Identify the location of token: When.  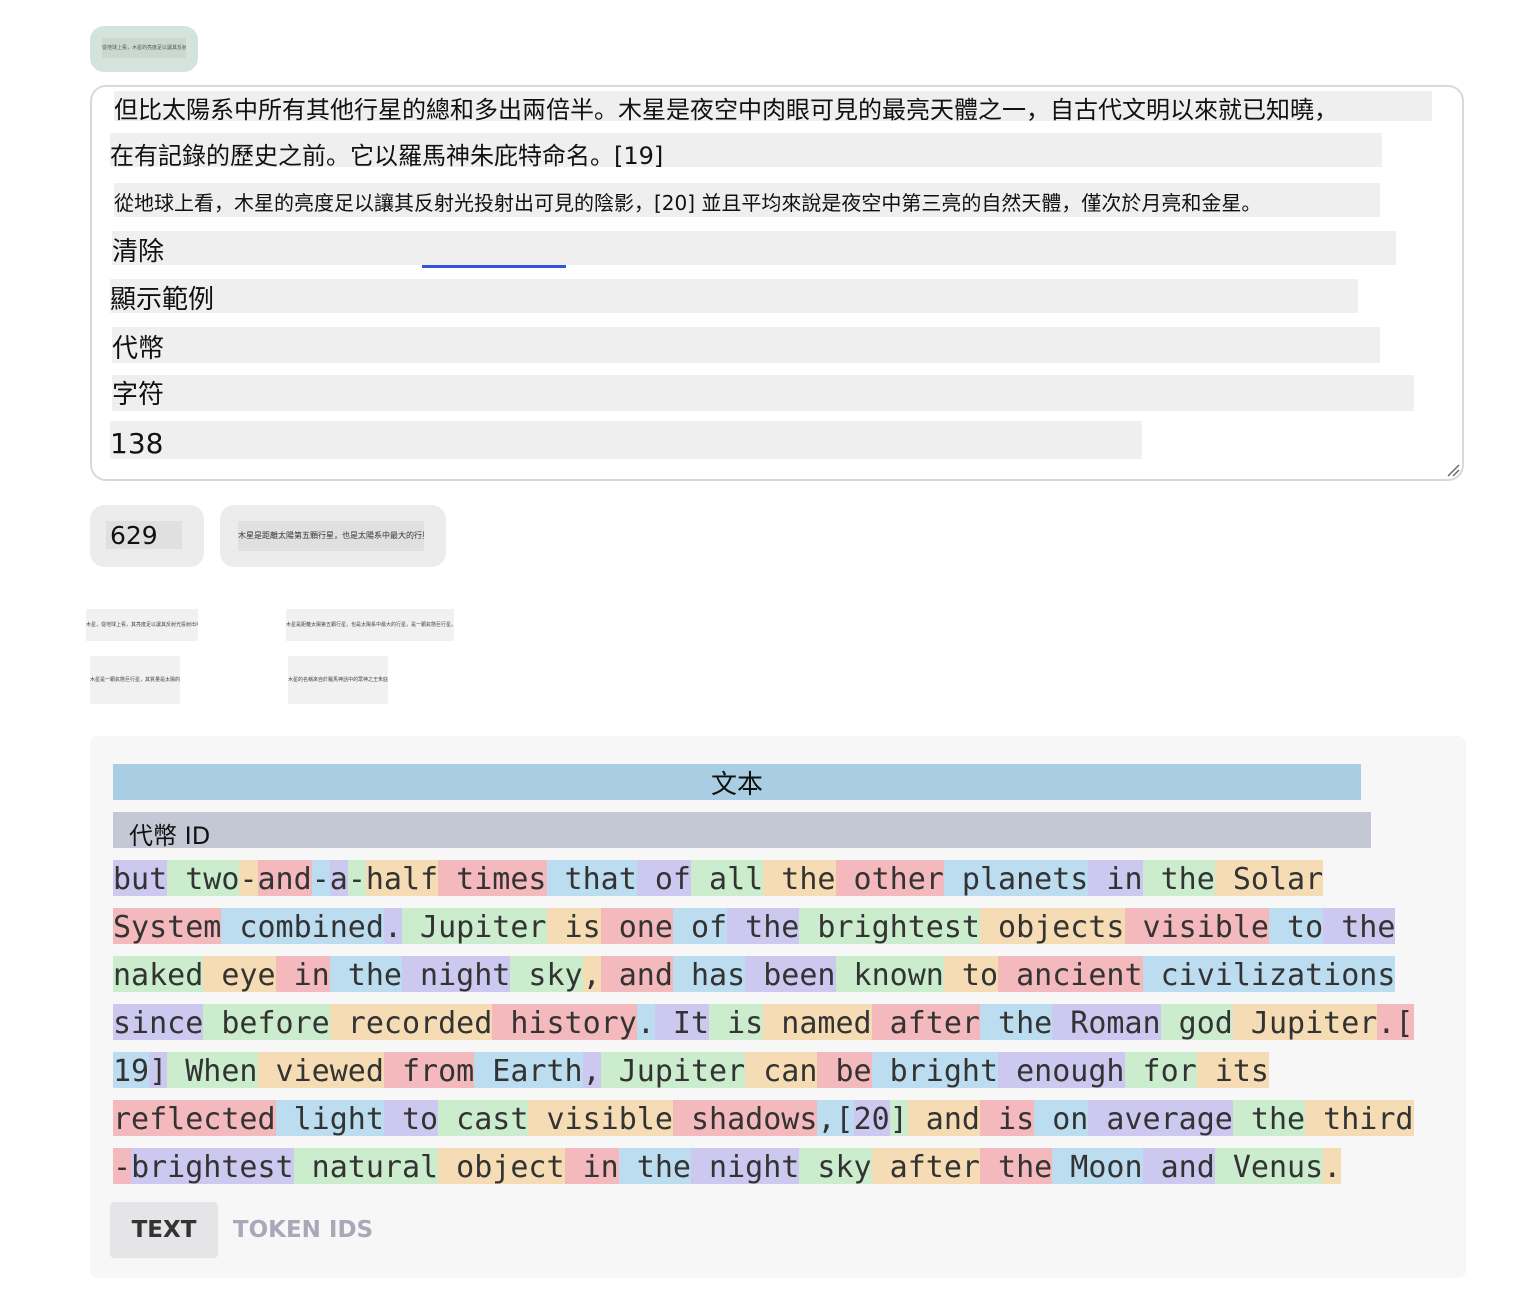
(212, 1070).